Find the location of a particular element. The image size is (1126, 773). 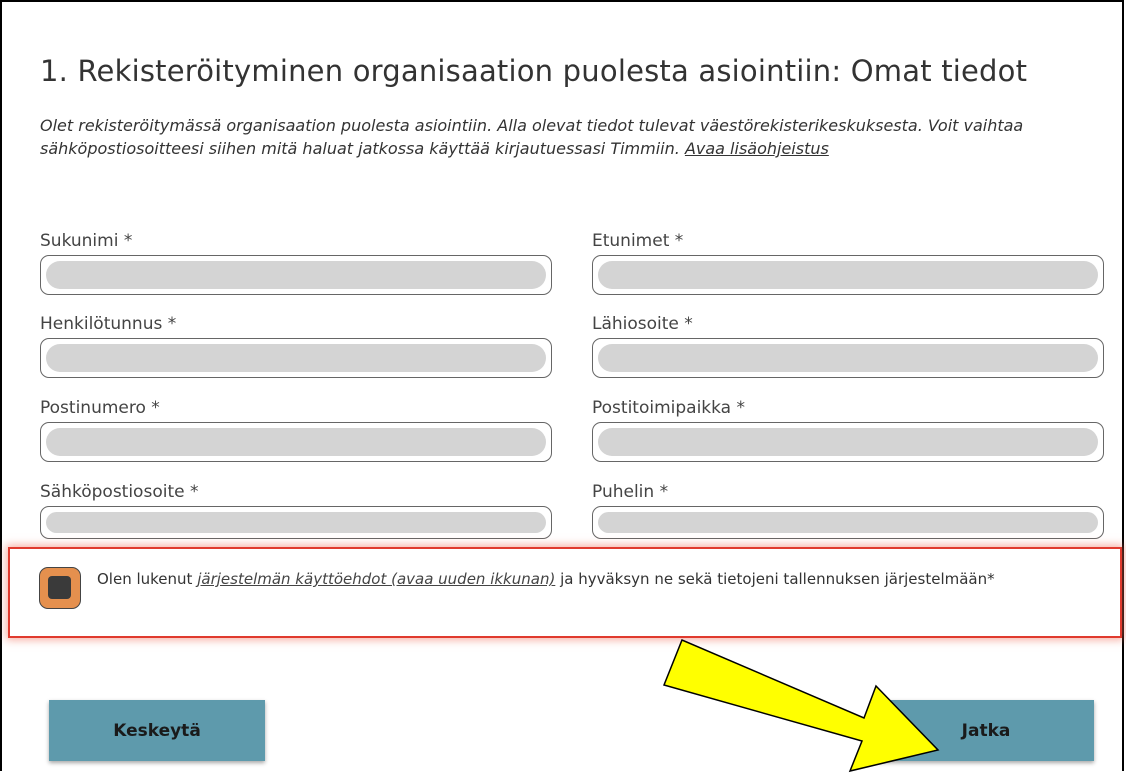

ssn-input is located at coordinates (296, 358).